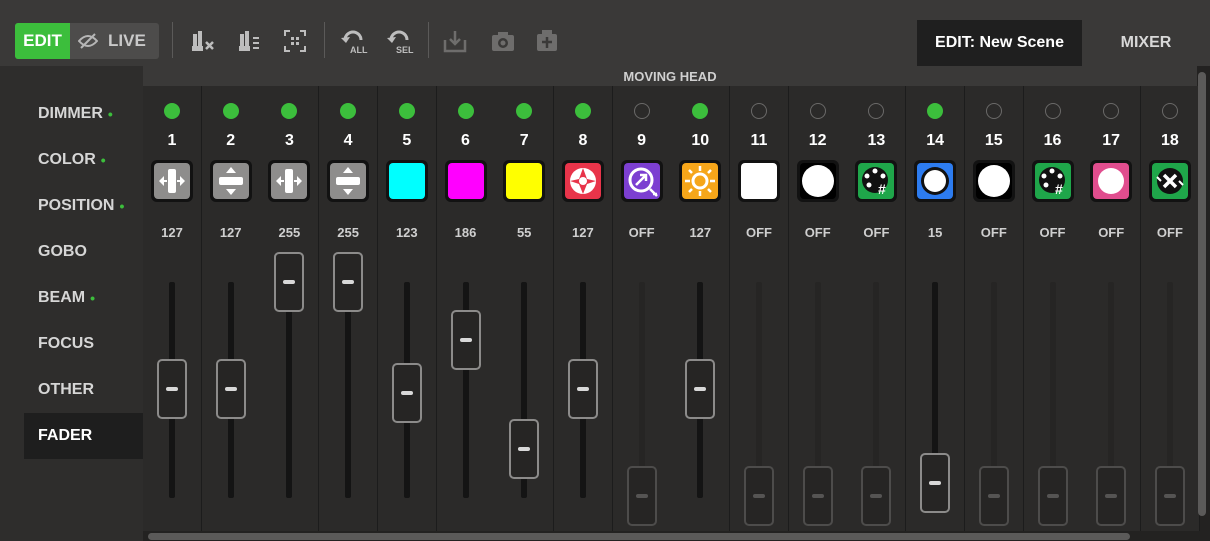 The image size is (1210, 541). Describe the element at coordinates (935, 181) in the screenshot. I see `color-wheel-icon` at that location.